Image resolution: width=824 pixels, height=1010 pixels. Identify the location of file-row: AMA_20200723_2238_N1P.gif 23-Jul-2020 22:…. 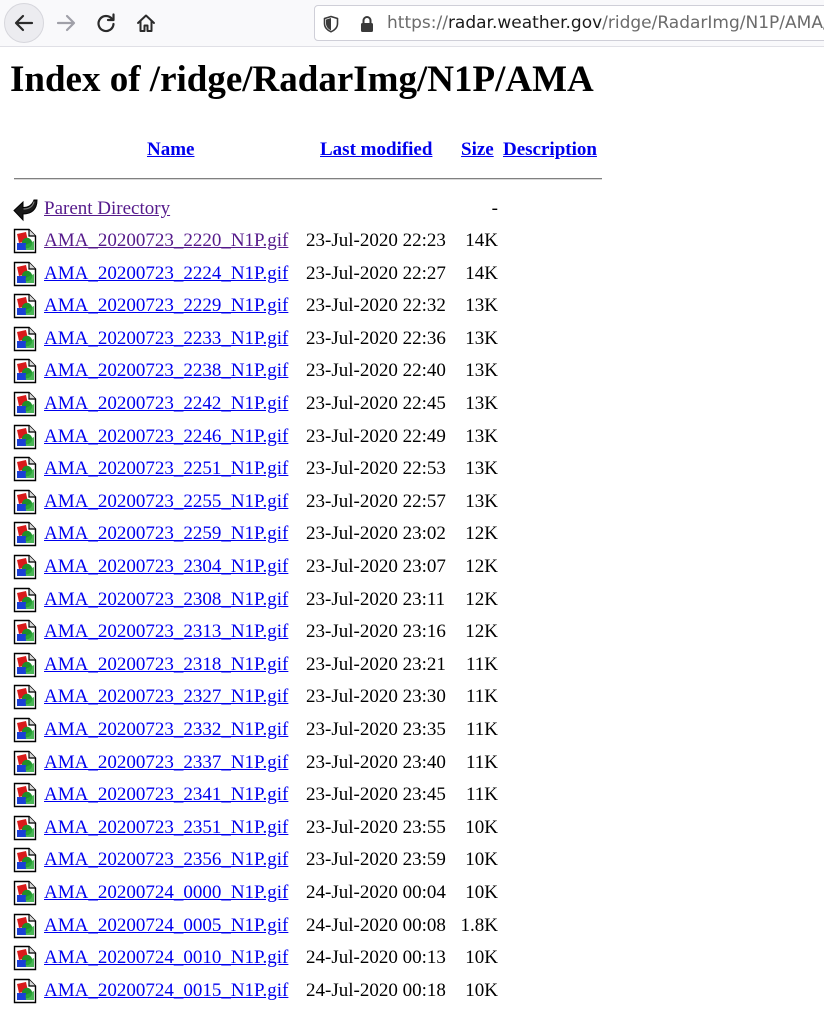
(412, 374).